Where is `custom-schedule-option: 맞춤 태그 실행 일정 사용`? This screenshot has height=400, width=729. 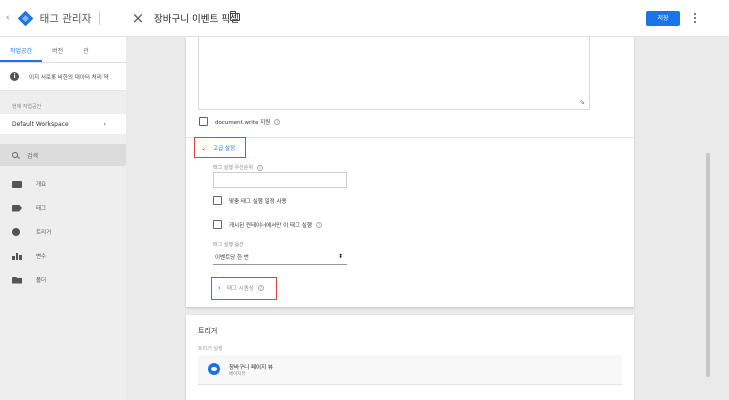 custom-schedule-option: 맞춤 태그 실행 일정 사용 is located at coordinates (250, 200).